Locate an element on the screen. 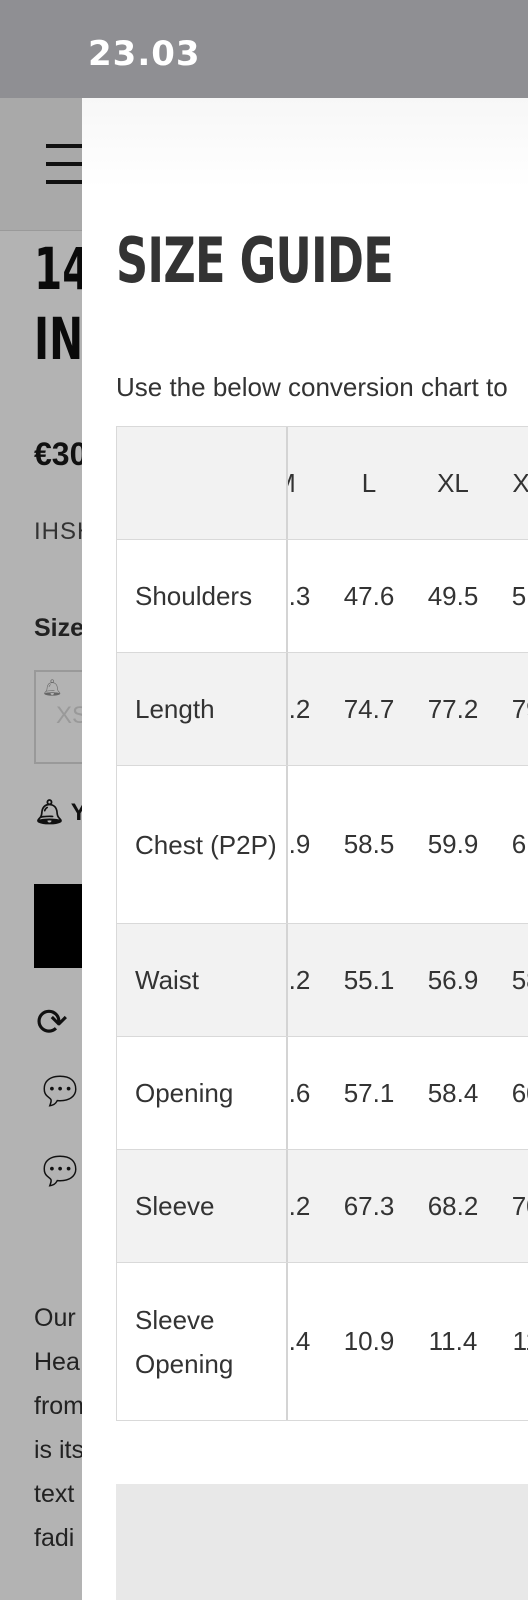 The width and height of the screenshot is (528, 1600). column-header: M is located at coordinates (307, 483).